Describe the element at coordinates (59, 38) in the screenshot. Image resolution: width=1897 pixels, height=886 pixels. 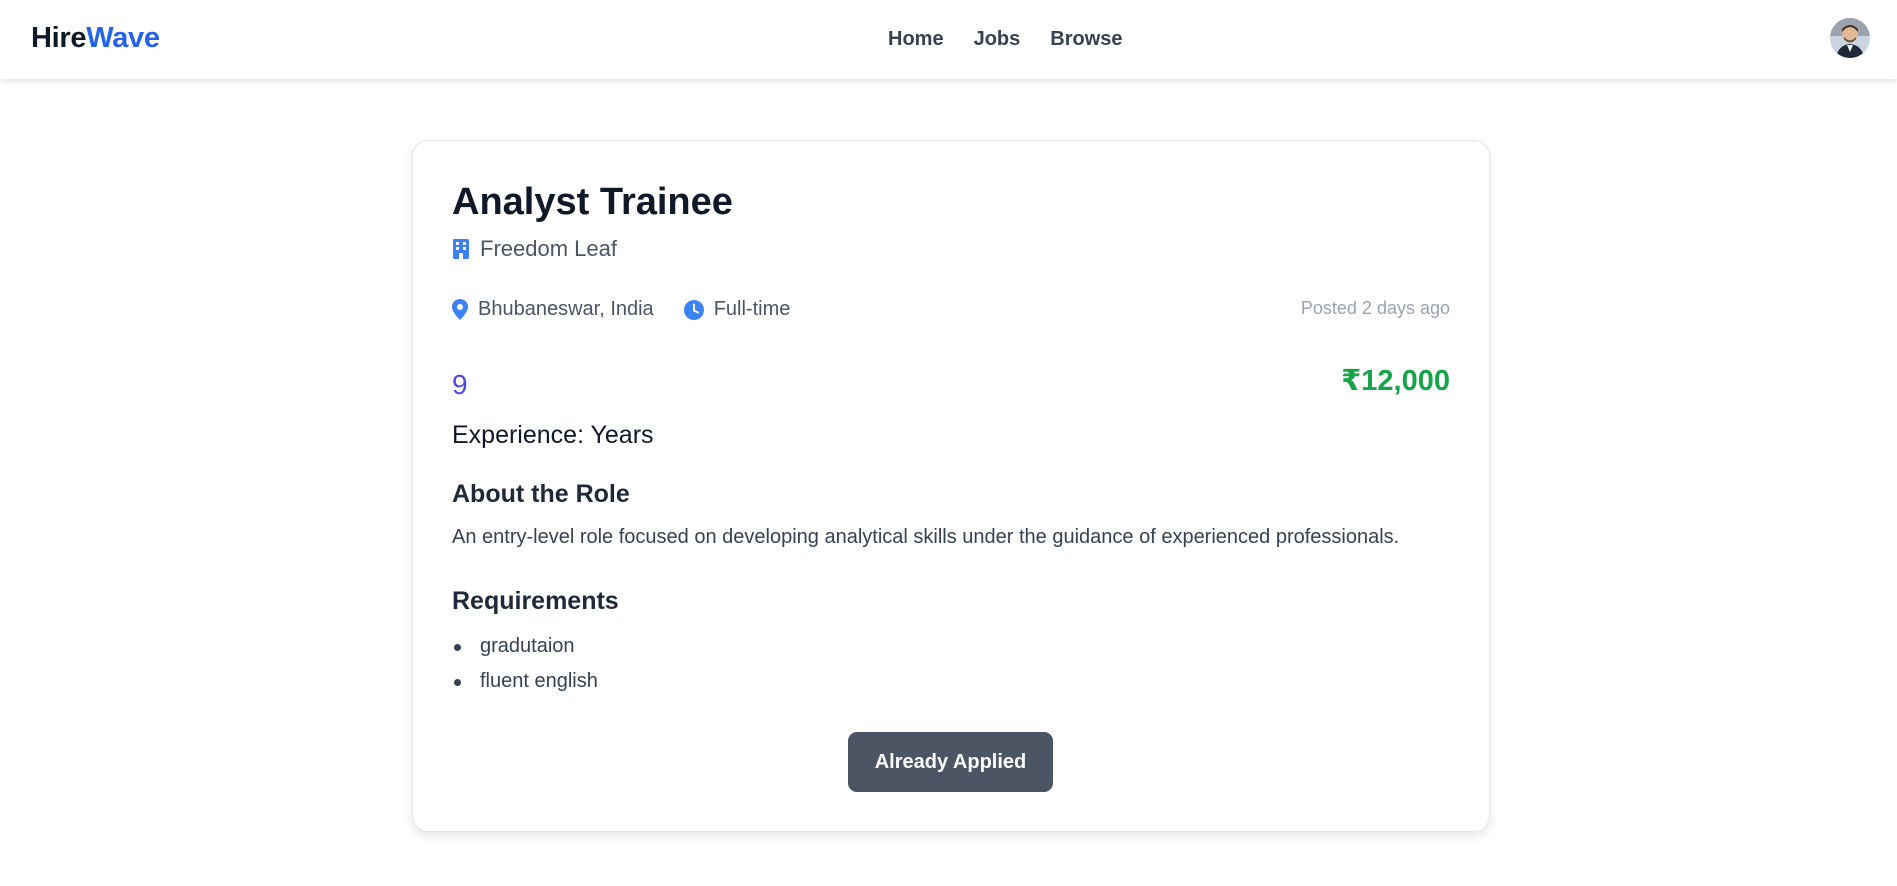
I see `brand-name-part1: Hire` at that location.